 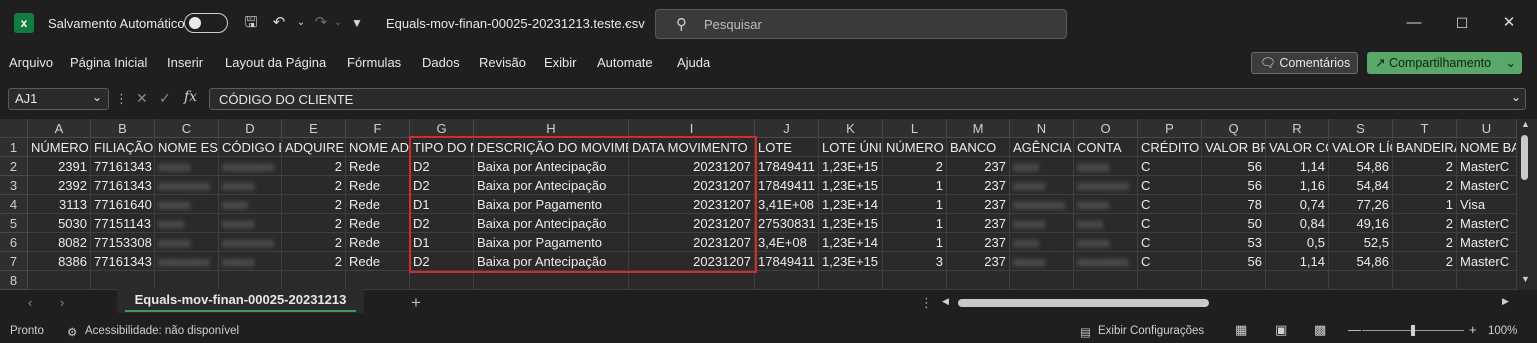 I want to click on header-cell: NOME BA, so click(x=1487, y=147).